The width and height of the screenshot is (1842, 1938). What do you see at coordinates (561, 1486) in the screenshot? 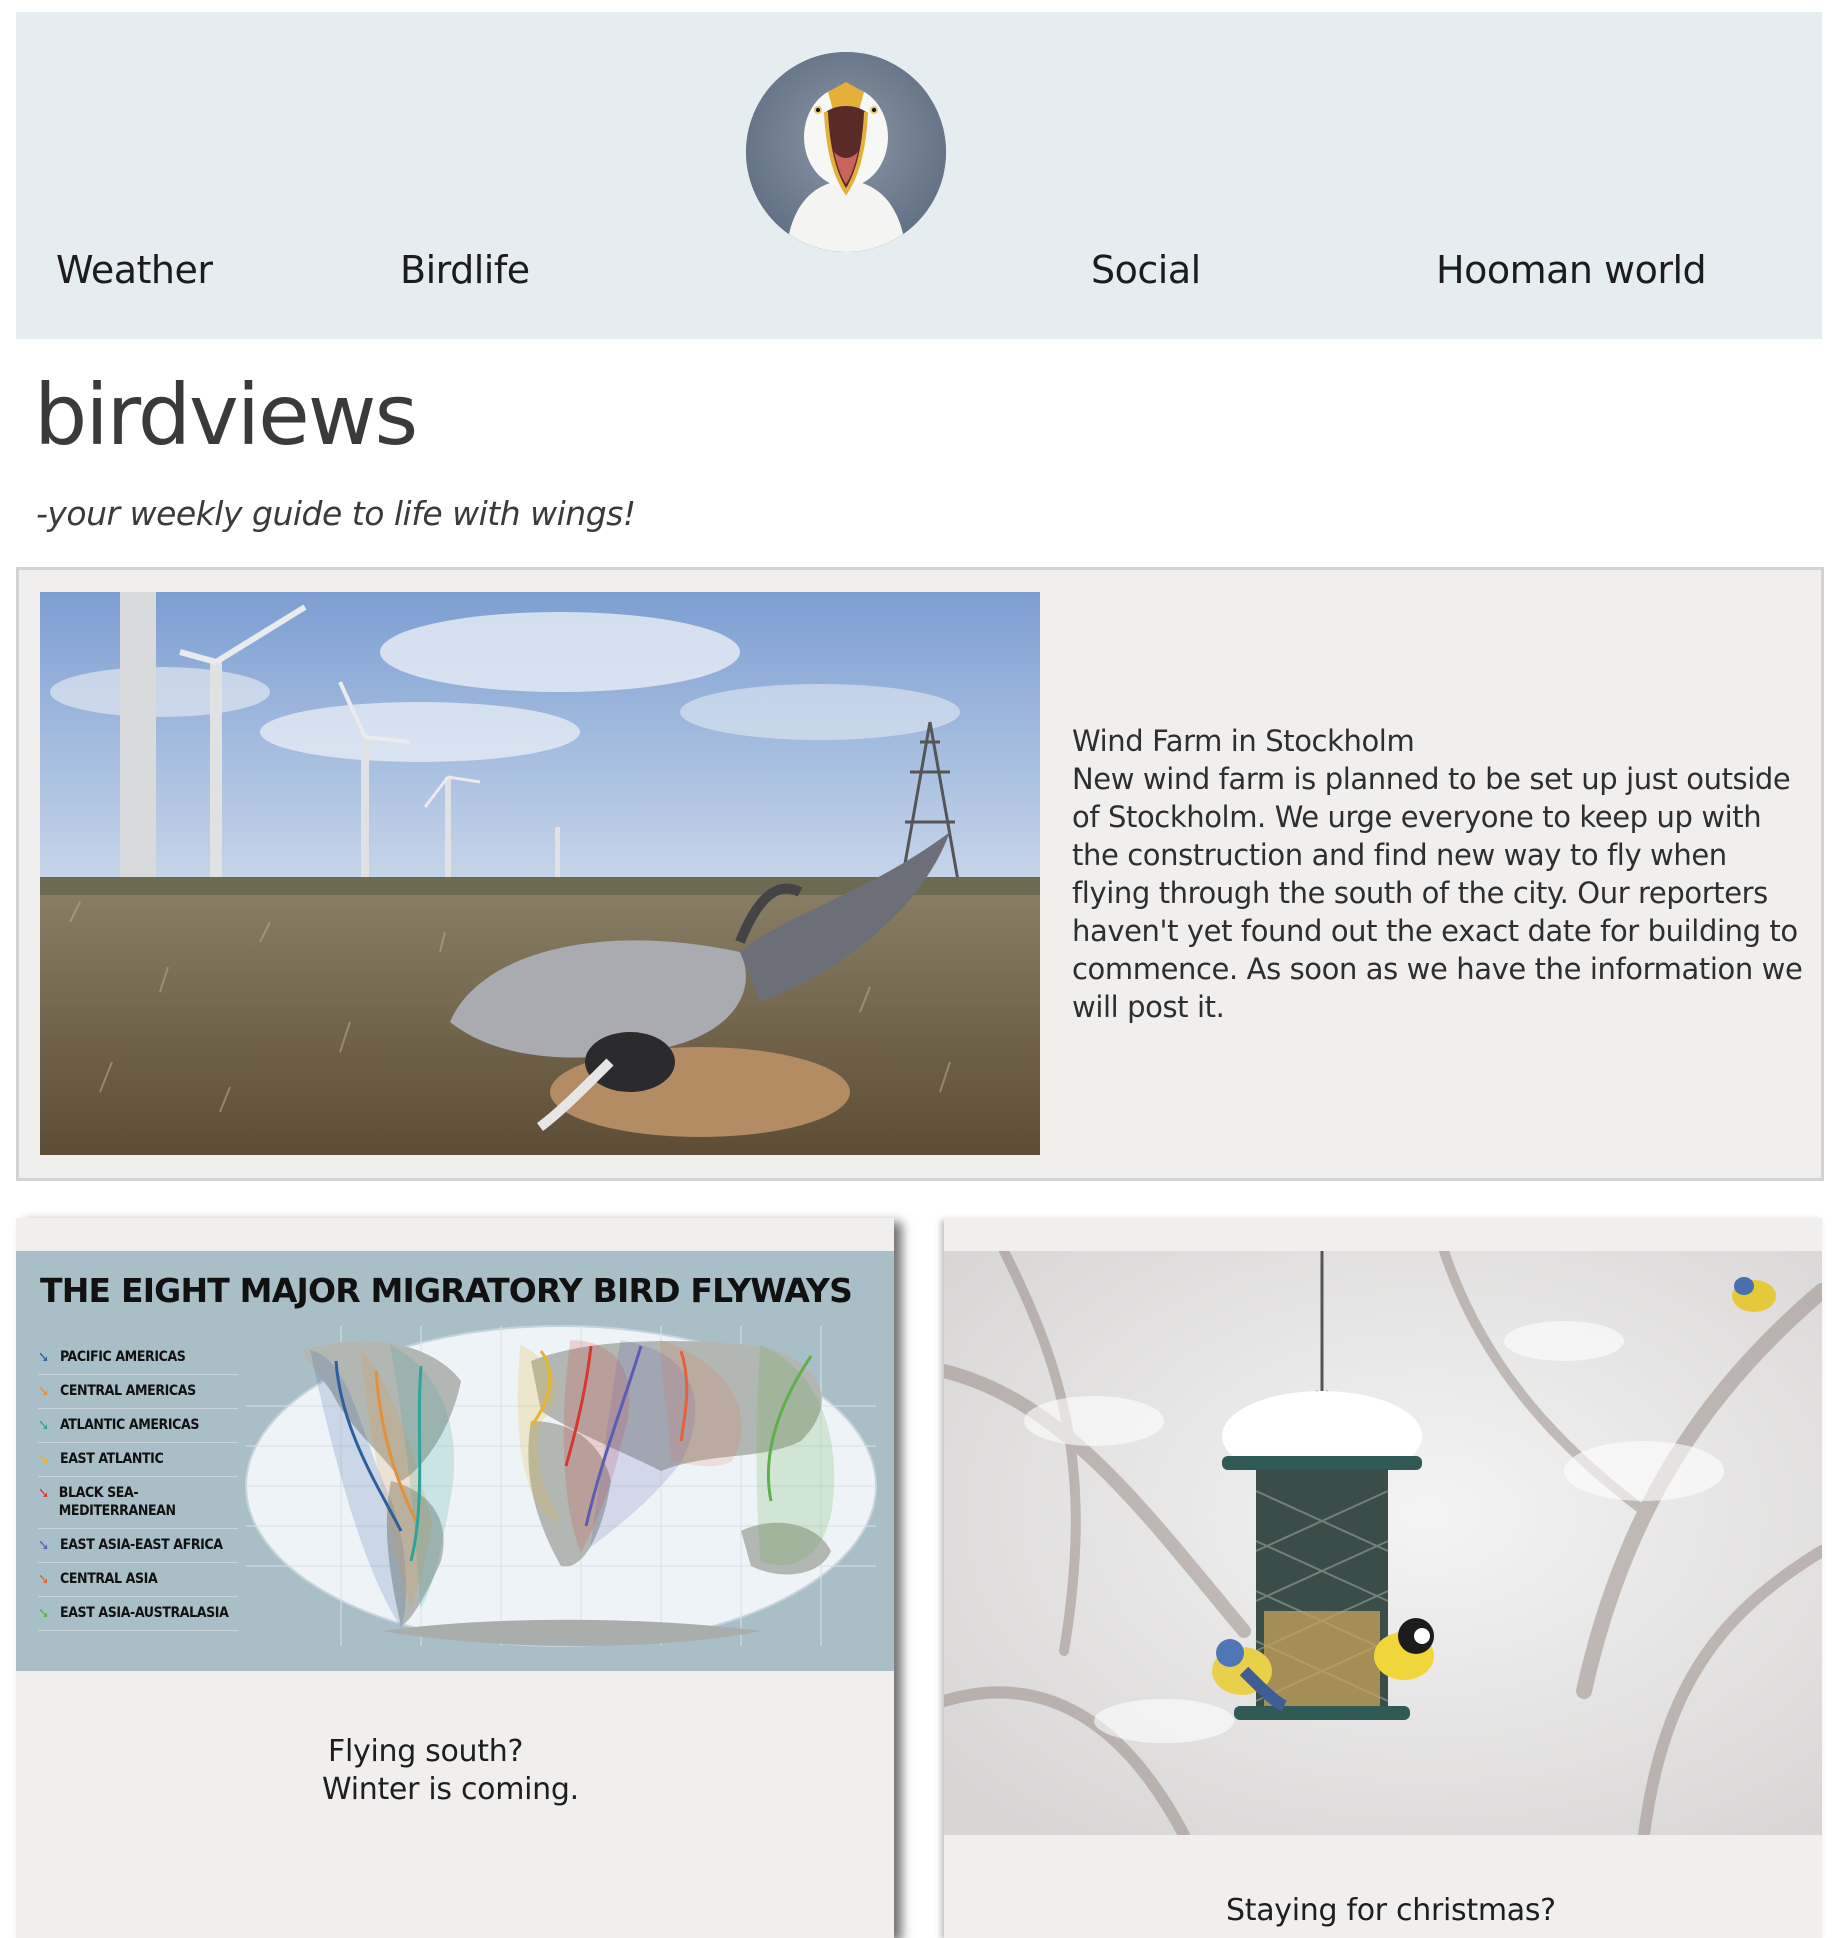
I see `world-map` at bounding box center [561, 1486].